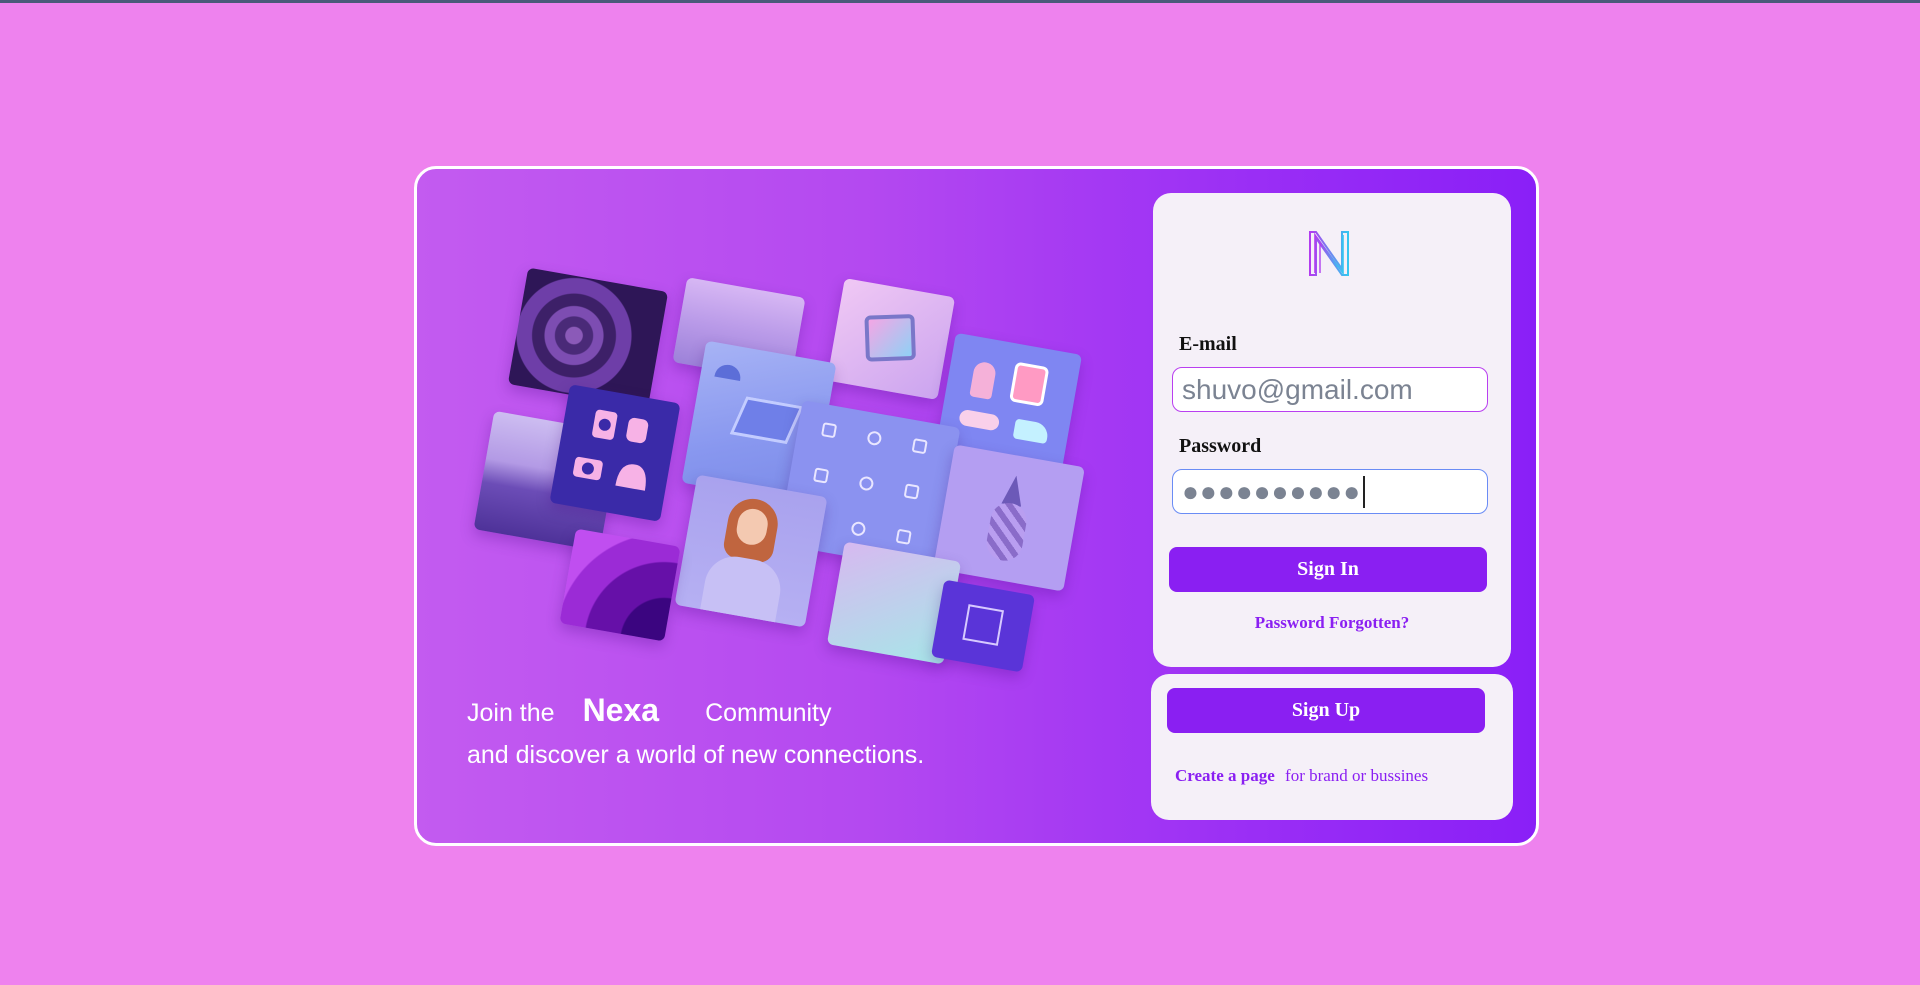 This screenshot has height=985, width=1920. I want to click on sign-up-button: Sign Up, so click(1326, 710).